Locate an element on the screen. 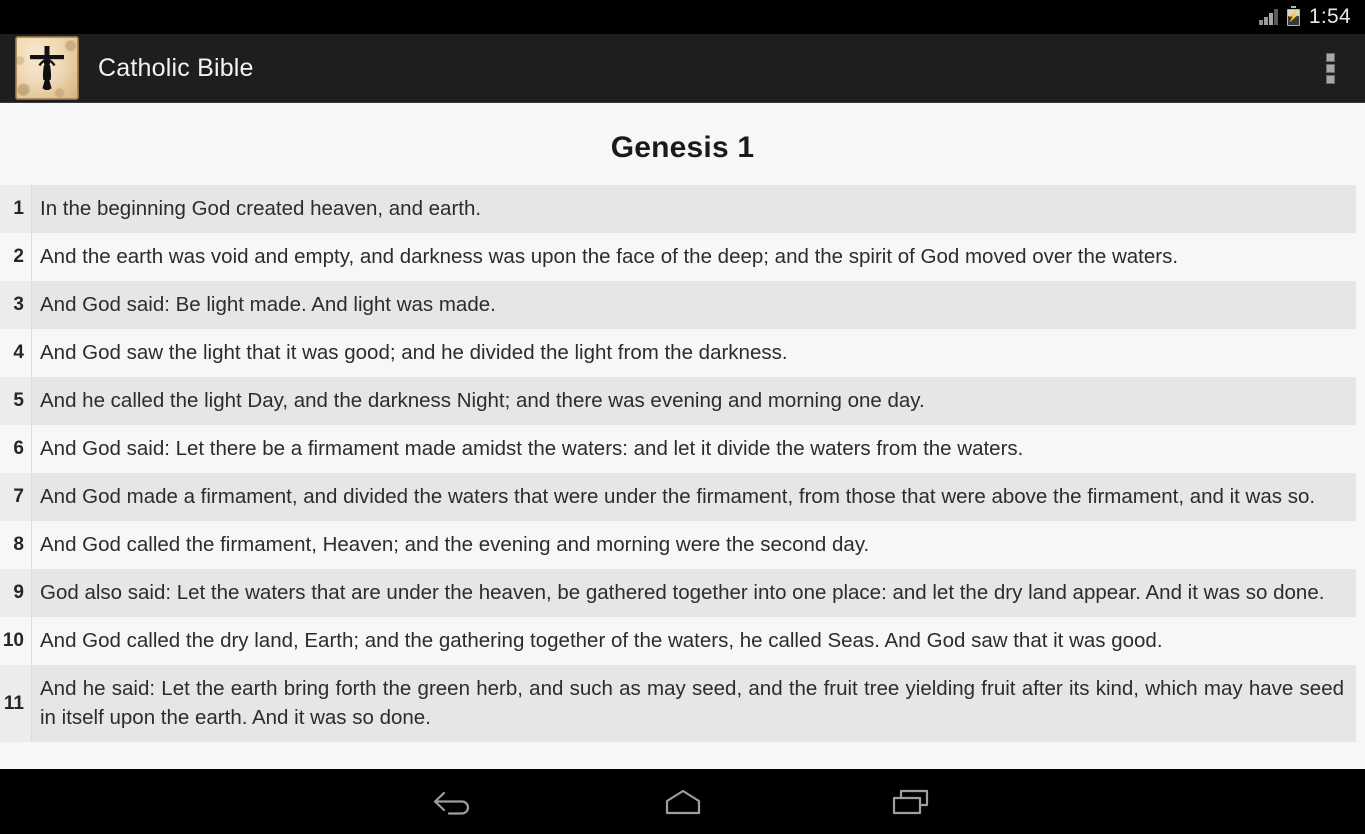 This screenshot has height=834, width=1365. battery-charging-icon: ⚡ is located at coordinates (1293, 16).